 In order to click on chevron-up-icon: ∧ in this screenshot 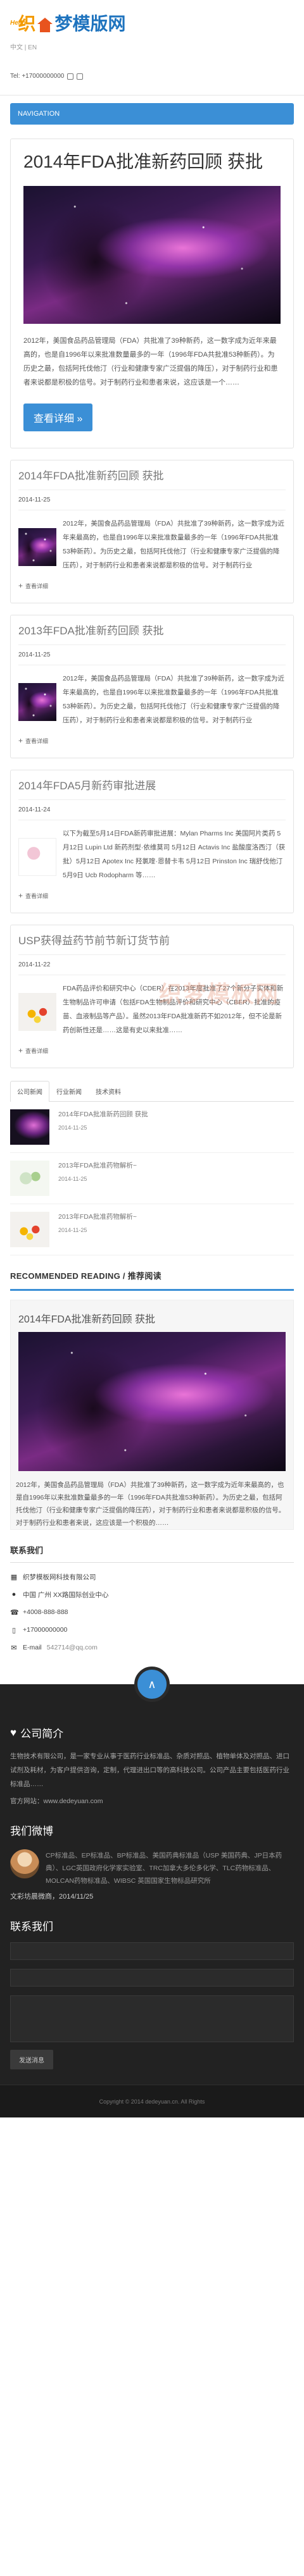, I will do `click(152, 1684)`.